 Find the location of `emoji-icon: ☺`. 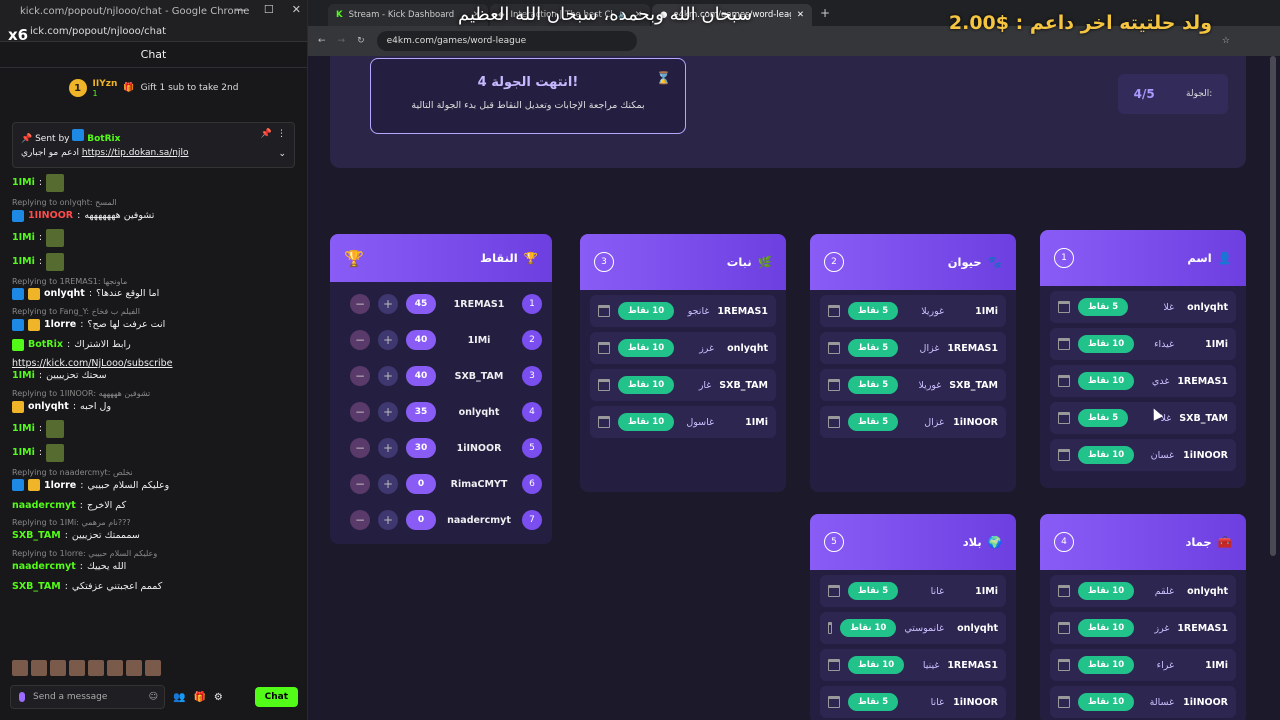

emoji-icon: ☺ is located at coordinates (153, 697).